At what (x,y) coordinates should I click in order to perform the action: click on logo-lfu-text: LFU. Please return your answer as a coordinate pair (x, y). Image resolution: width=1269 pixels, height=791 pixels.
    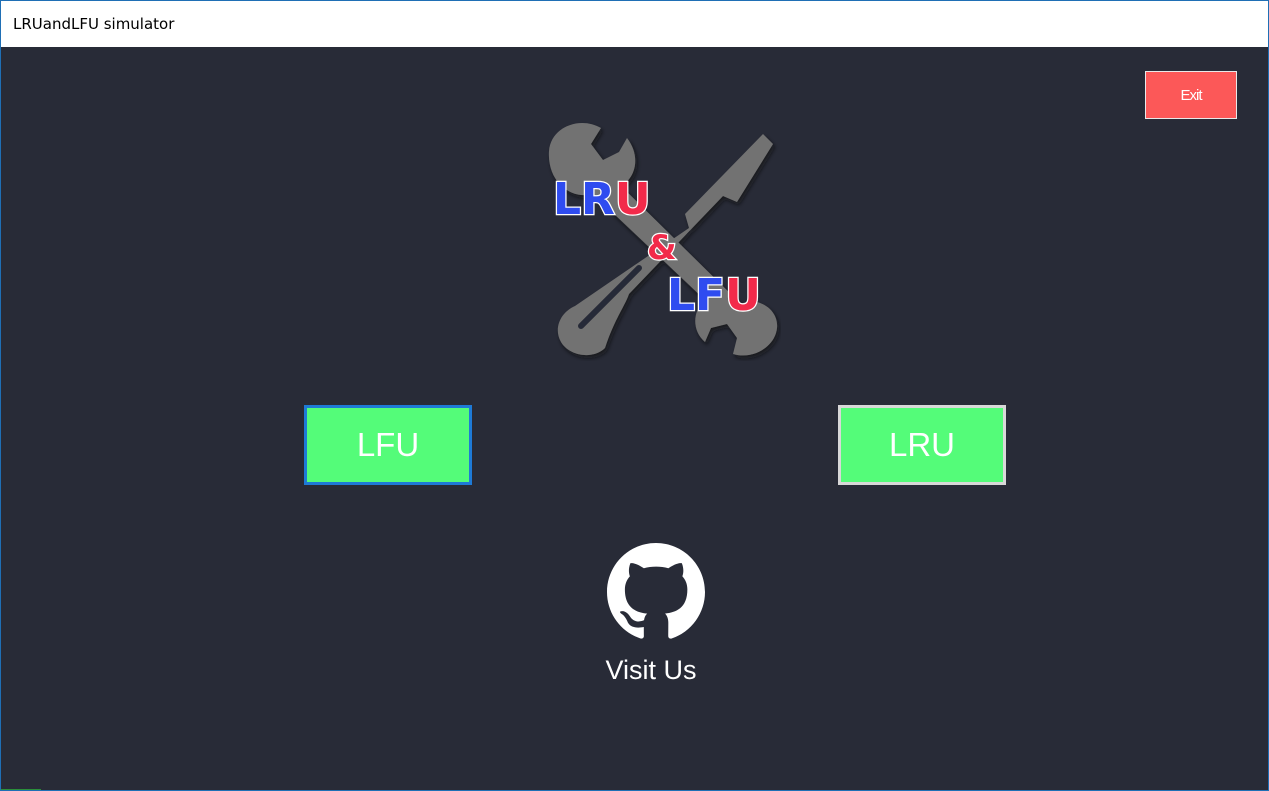
    Looking at the image, I should click on (714, 295).